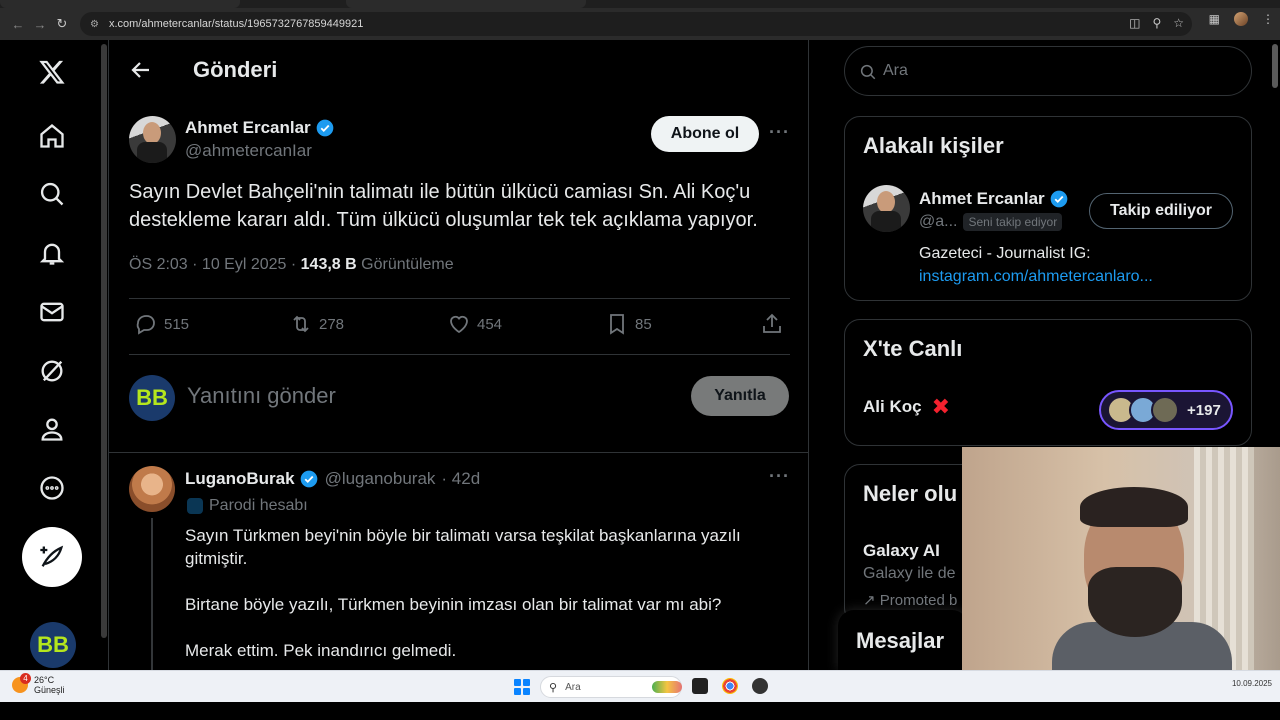  I want to click on views-count: 143,8 B, so click(328, 264).